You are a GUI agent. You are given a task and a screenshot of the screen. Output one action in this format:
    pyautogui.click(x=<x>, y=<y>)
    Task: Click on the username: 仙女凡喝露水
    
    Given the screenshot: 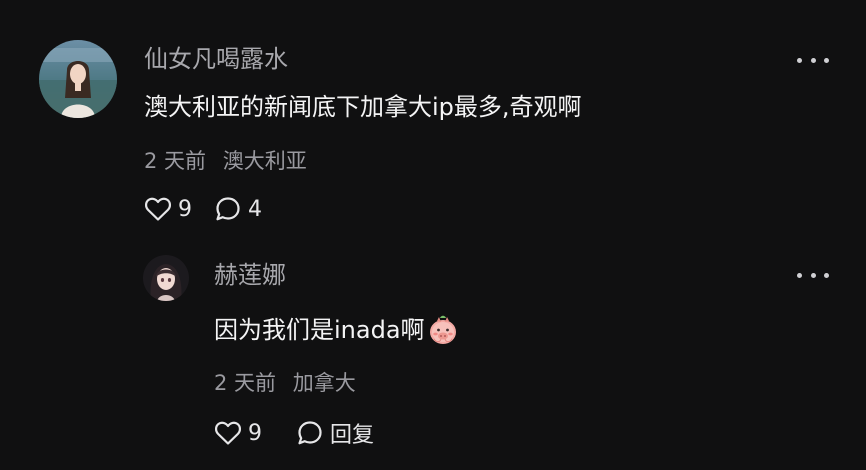 What is the action you would take?
    pyautogui.click(x=486, y=59)
    